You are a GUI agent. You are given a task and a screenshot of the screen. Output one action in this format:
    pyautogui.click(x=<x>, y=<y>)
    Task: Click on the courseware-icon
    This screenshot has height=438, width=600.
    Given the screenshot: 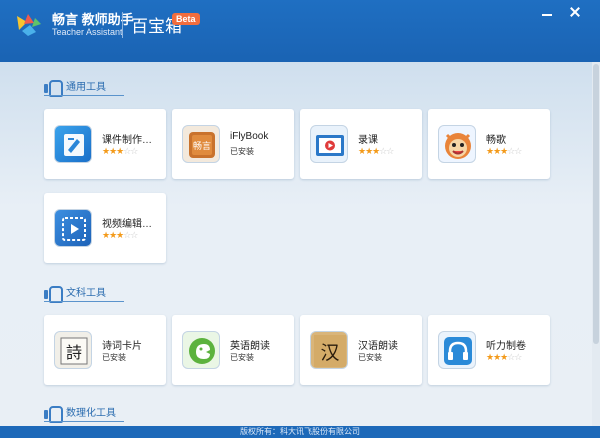 What is the action you would take?
    pyautogui.click(x=73, y=144)
    